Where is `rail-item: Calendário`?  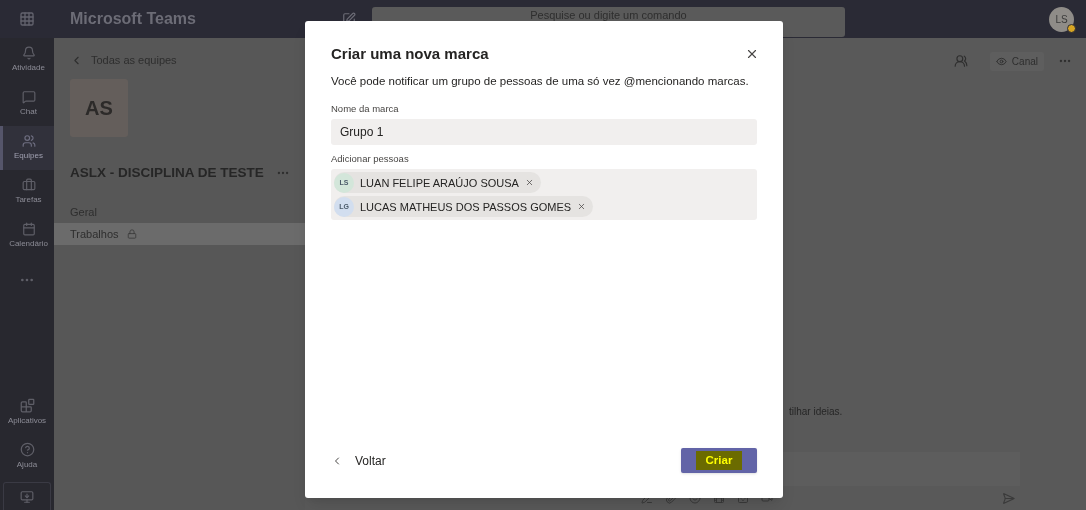
rail-item: Calendário is located at coordinates (27, 236).